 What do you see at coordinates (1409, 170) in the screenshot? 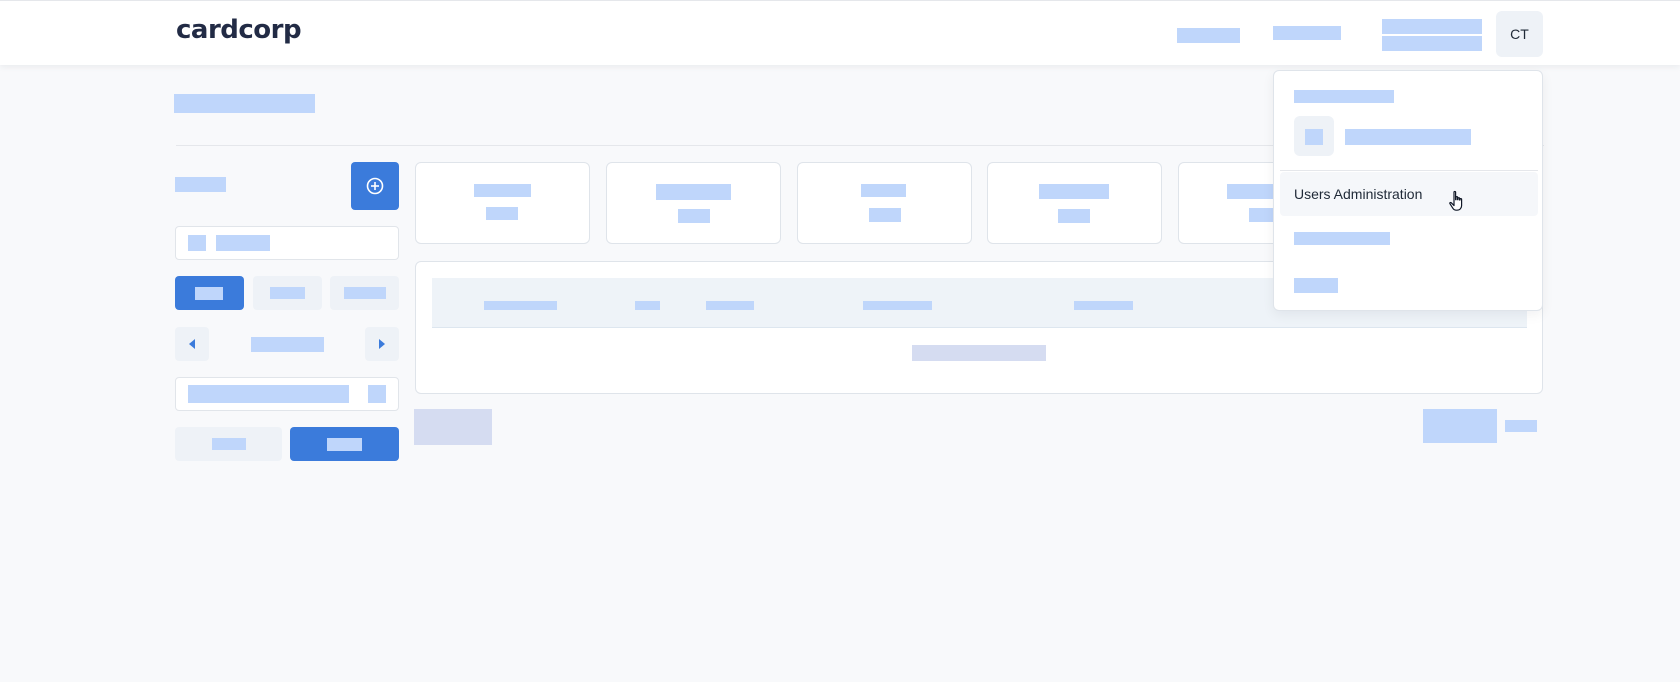
I see `menu-separator` at bounding box center [1409, 170].